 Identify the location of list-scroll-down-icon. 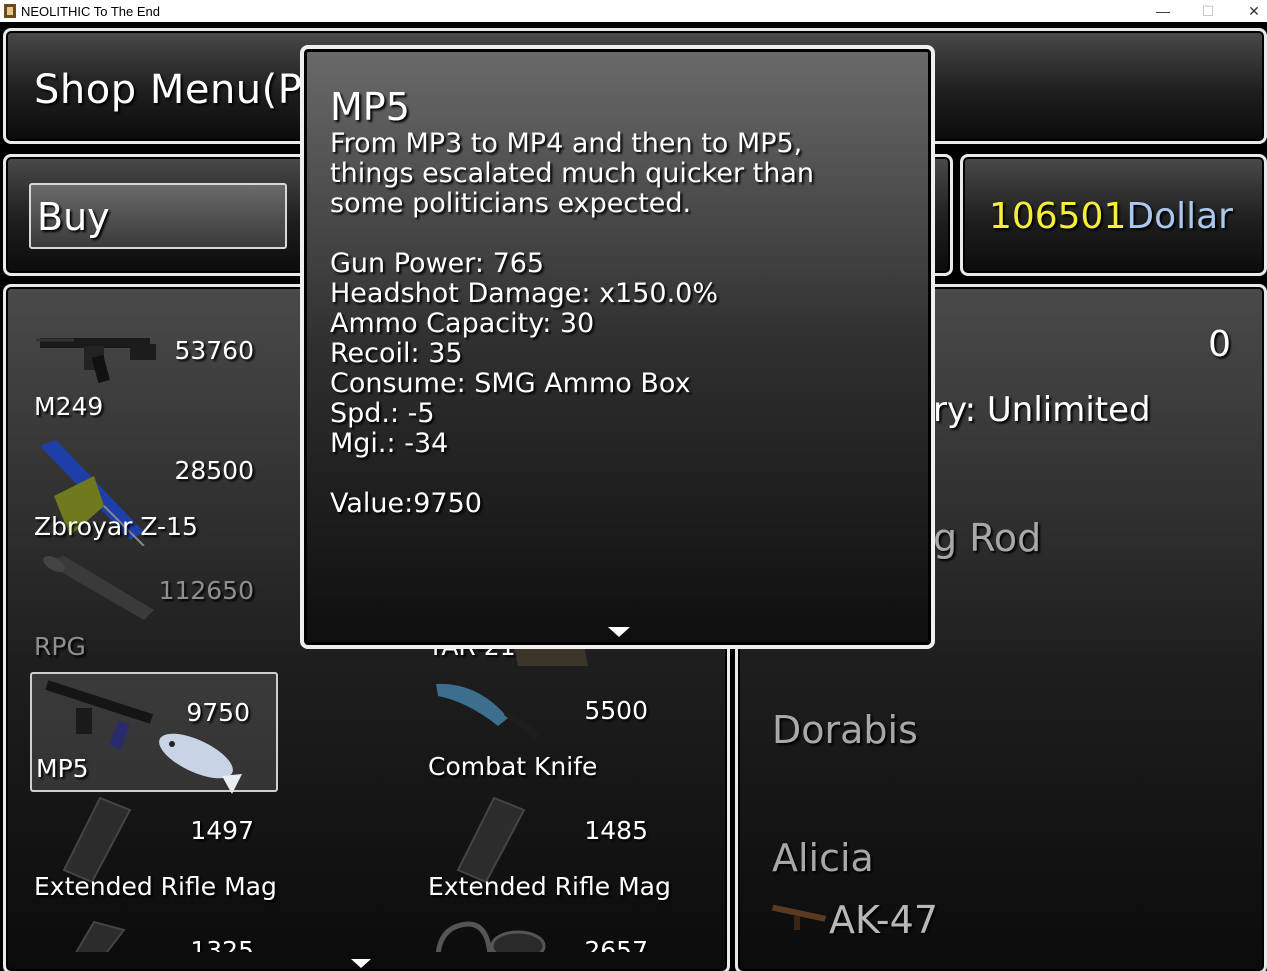
(361, 963).